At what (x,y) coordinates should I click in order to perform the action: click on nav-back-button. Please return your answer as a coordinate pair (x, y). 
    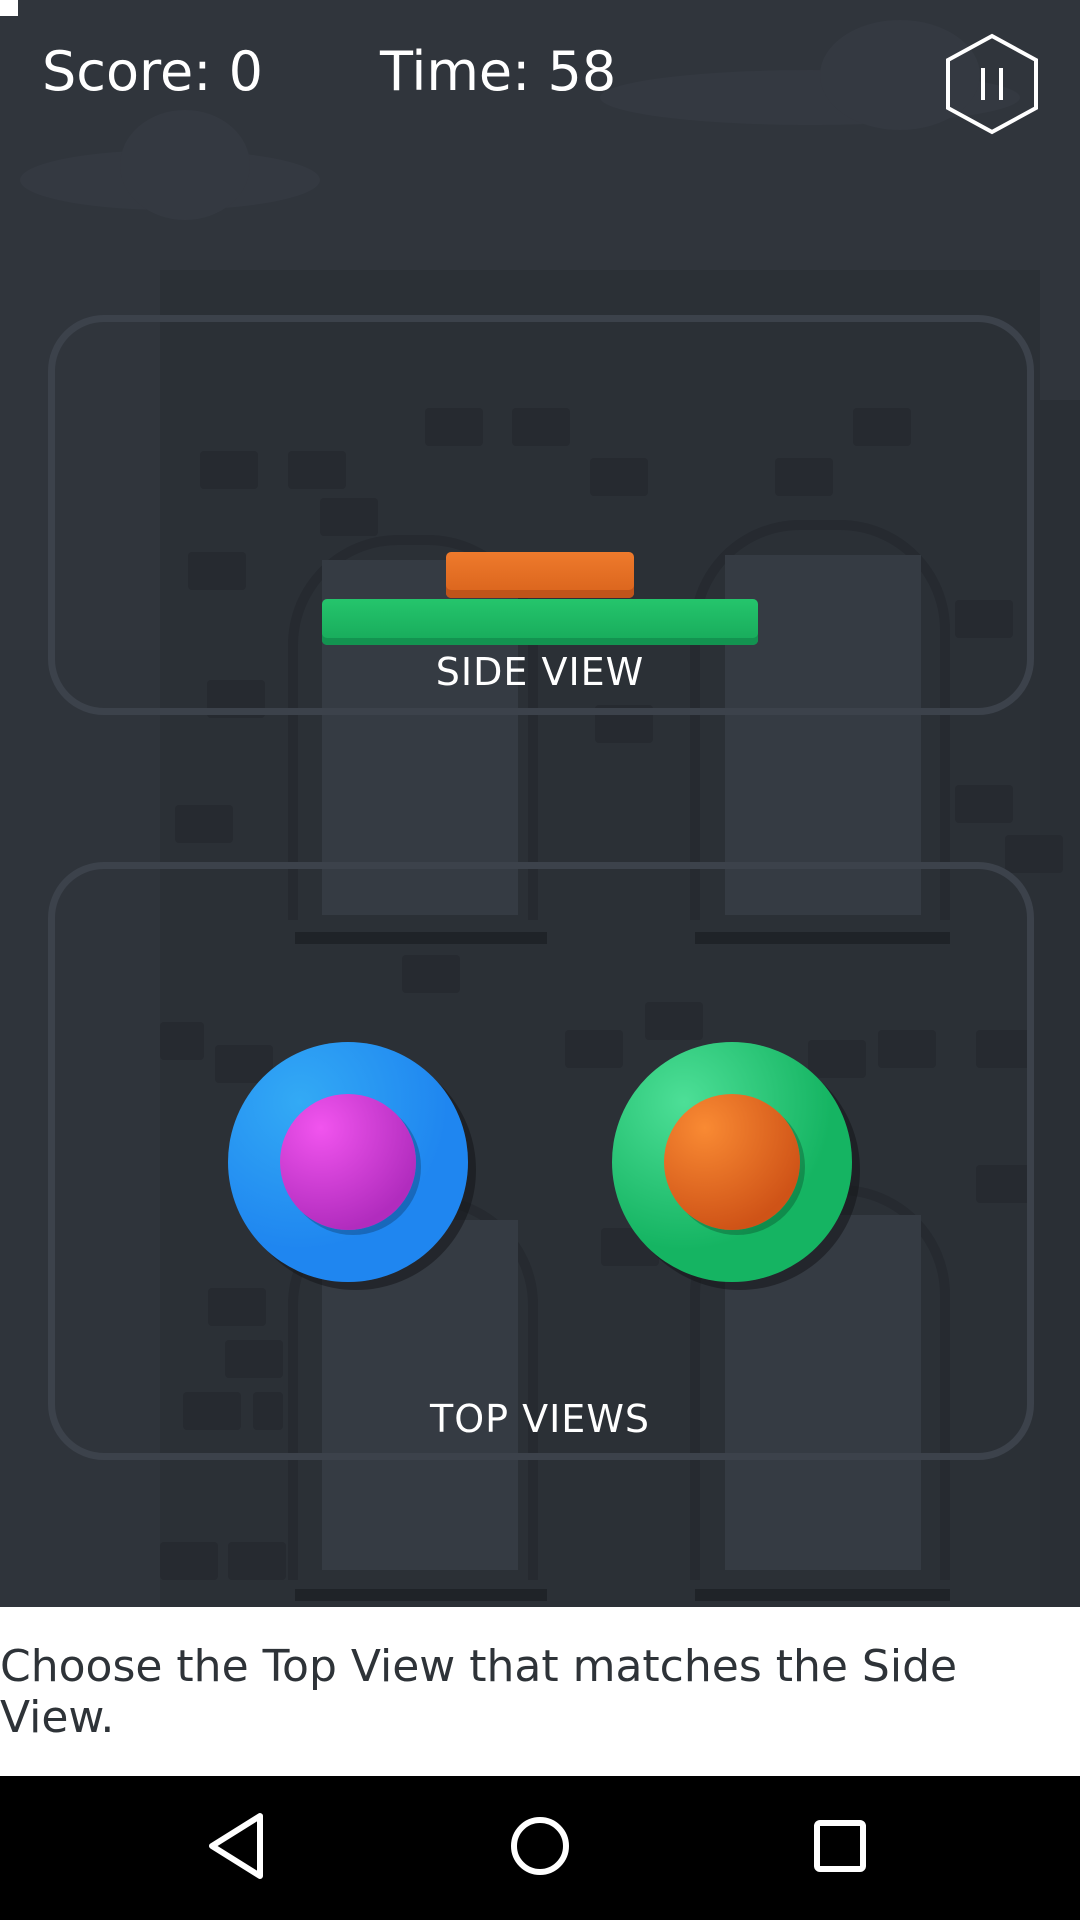
    Looking at the image, I should click on (240, 1846).